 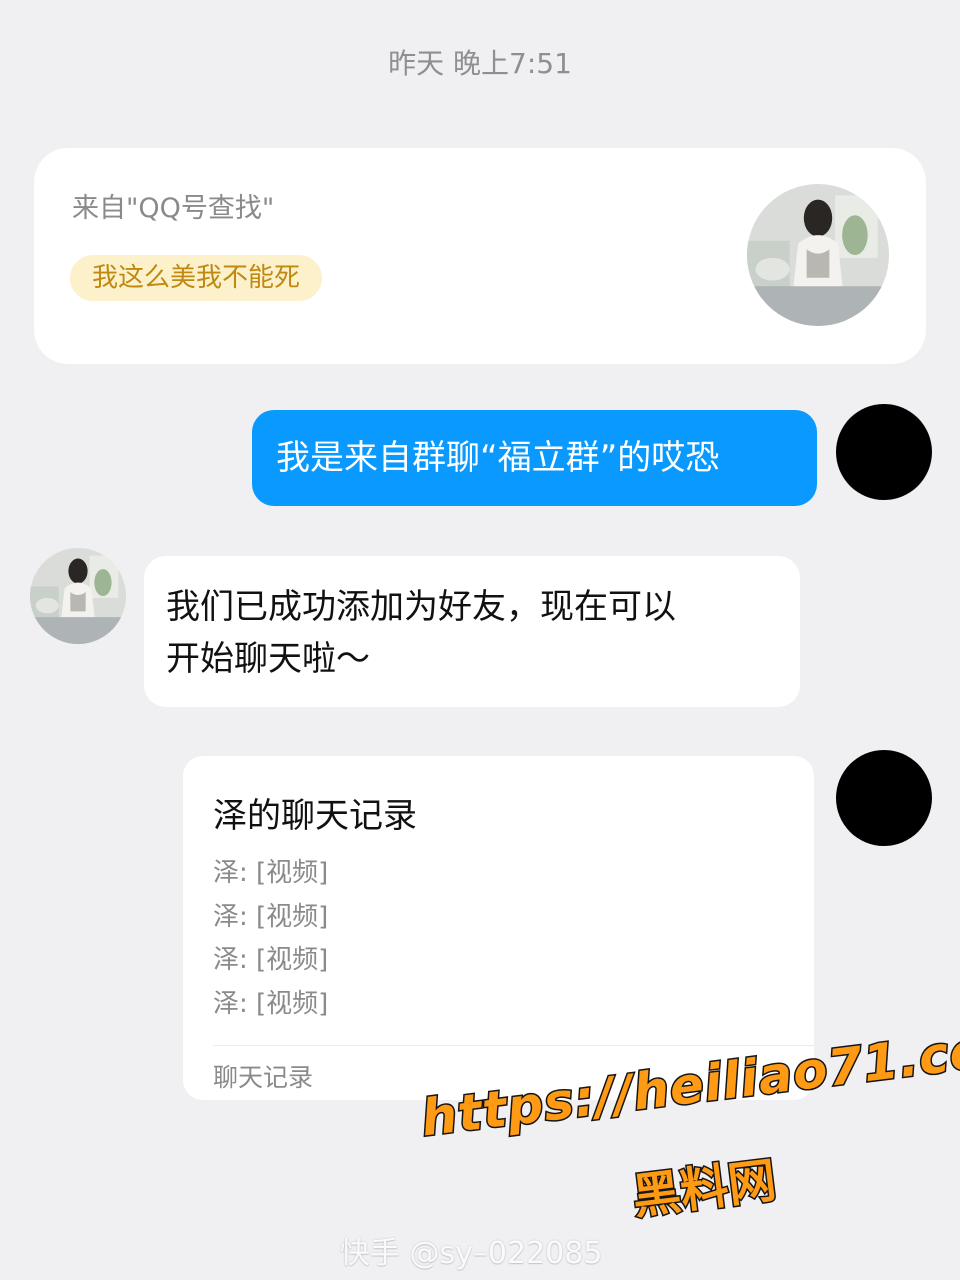 What do you see at coordinates (513, 1045) in the screenshot?
I see `chat-record-divider` at bounding box center [513, 1045].